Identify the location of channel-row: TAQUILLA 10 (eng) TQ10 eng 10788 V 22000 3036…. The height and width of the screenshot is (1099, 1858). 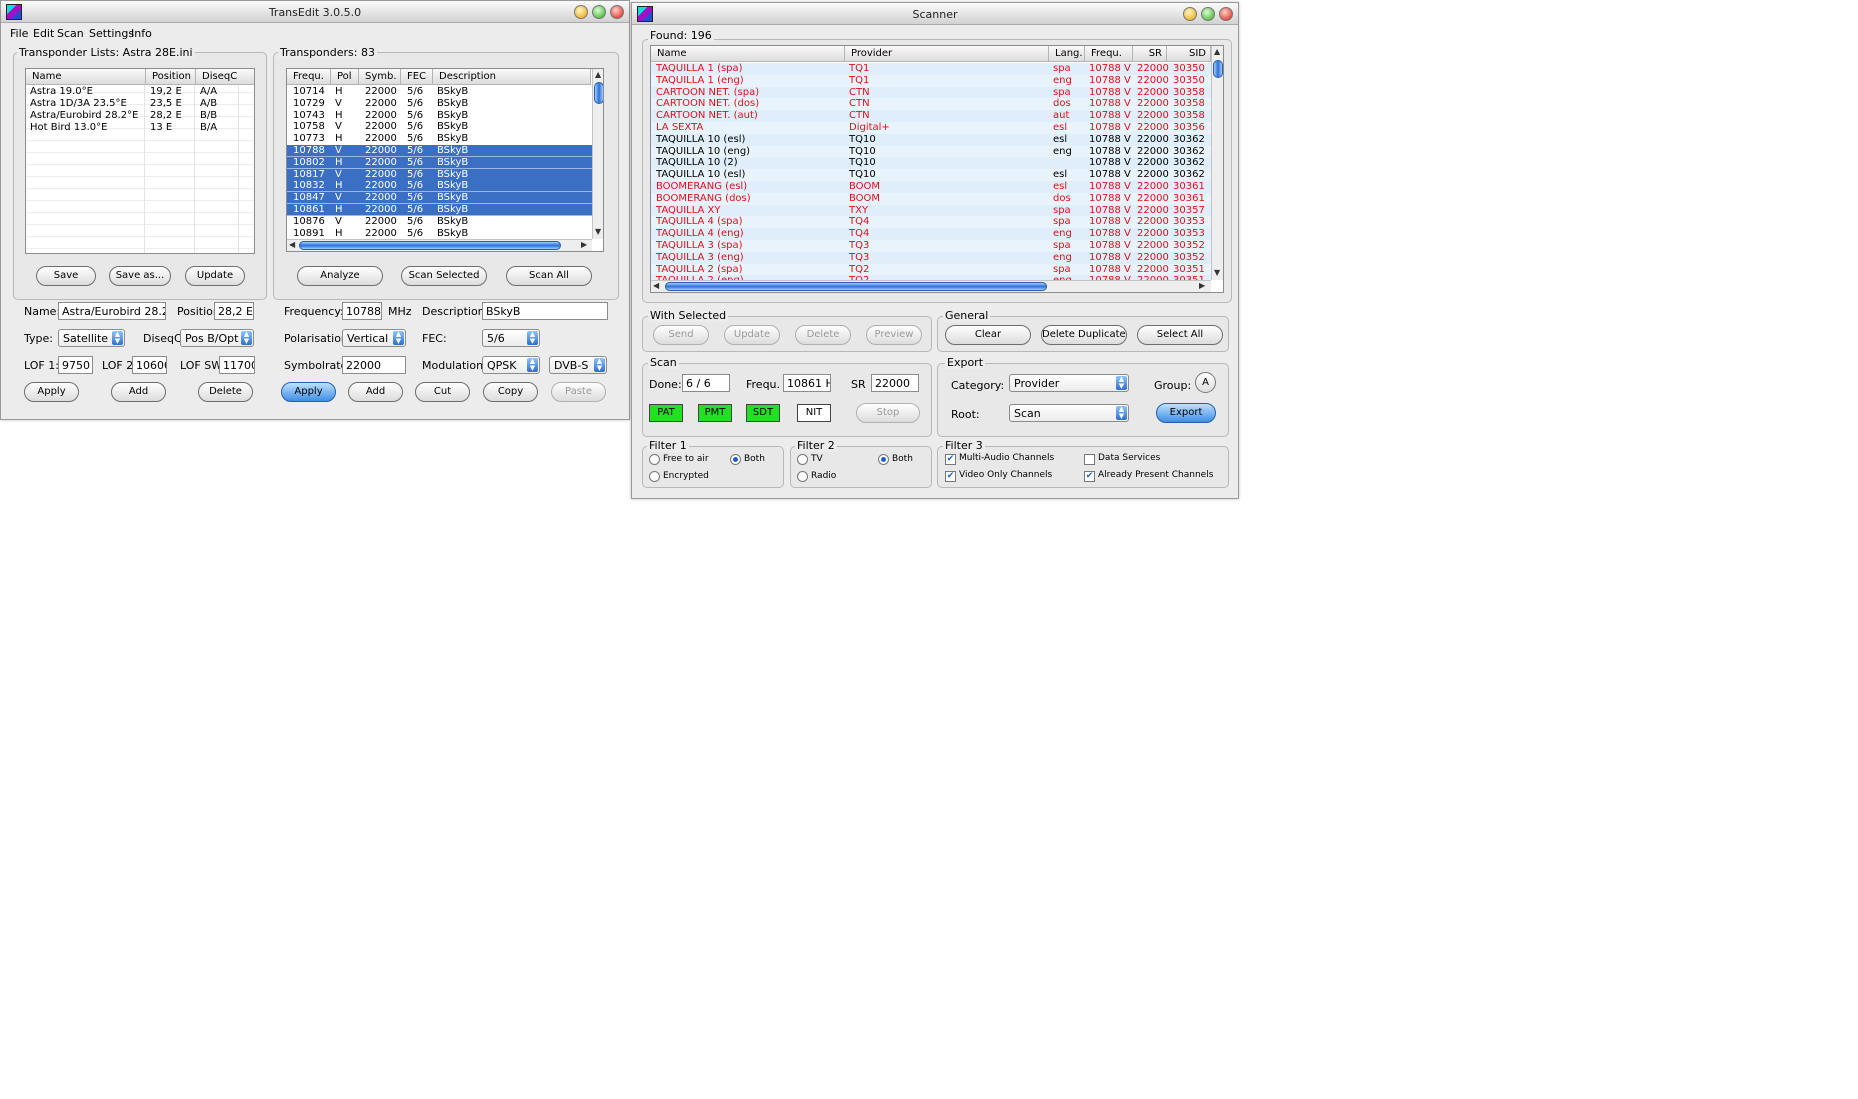
(931, 151).